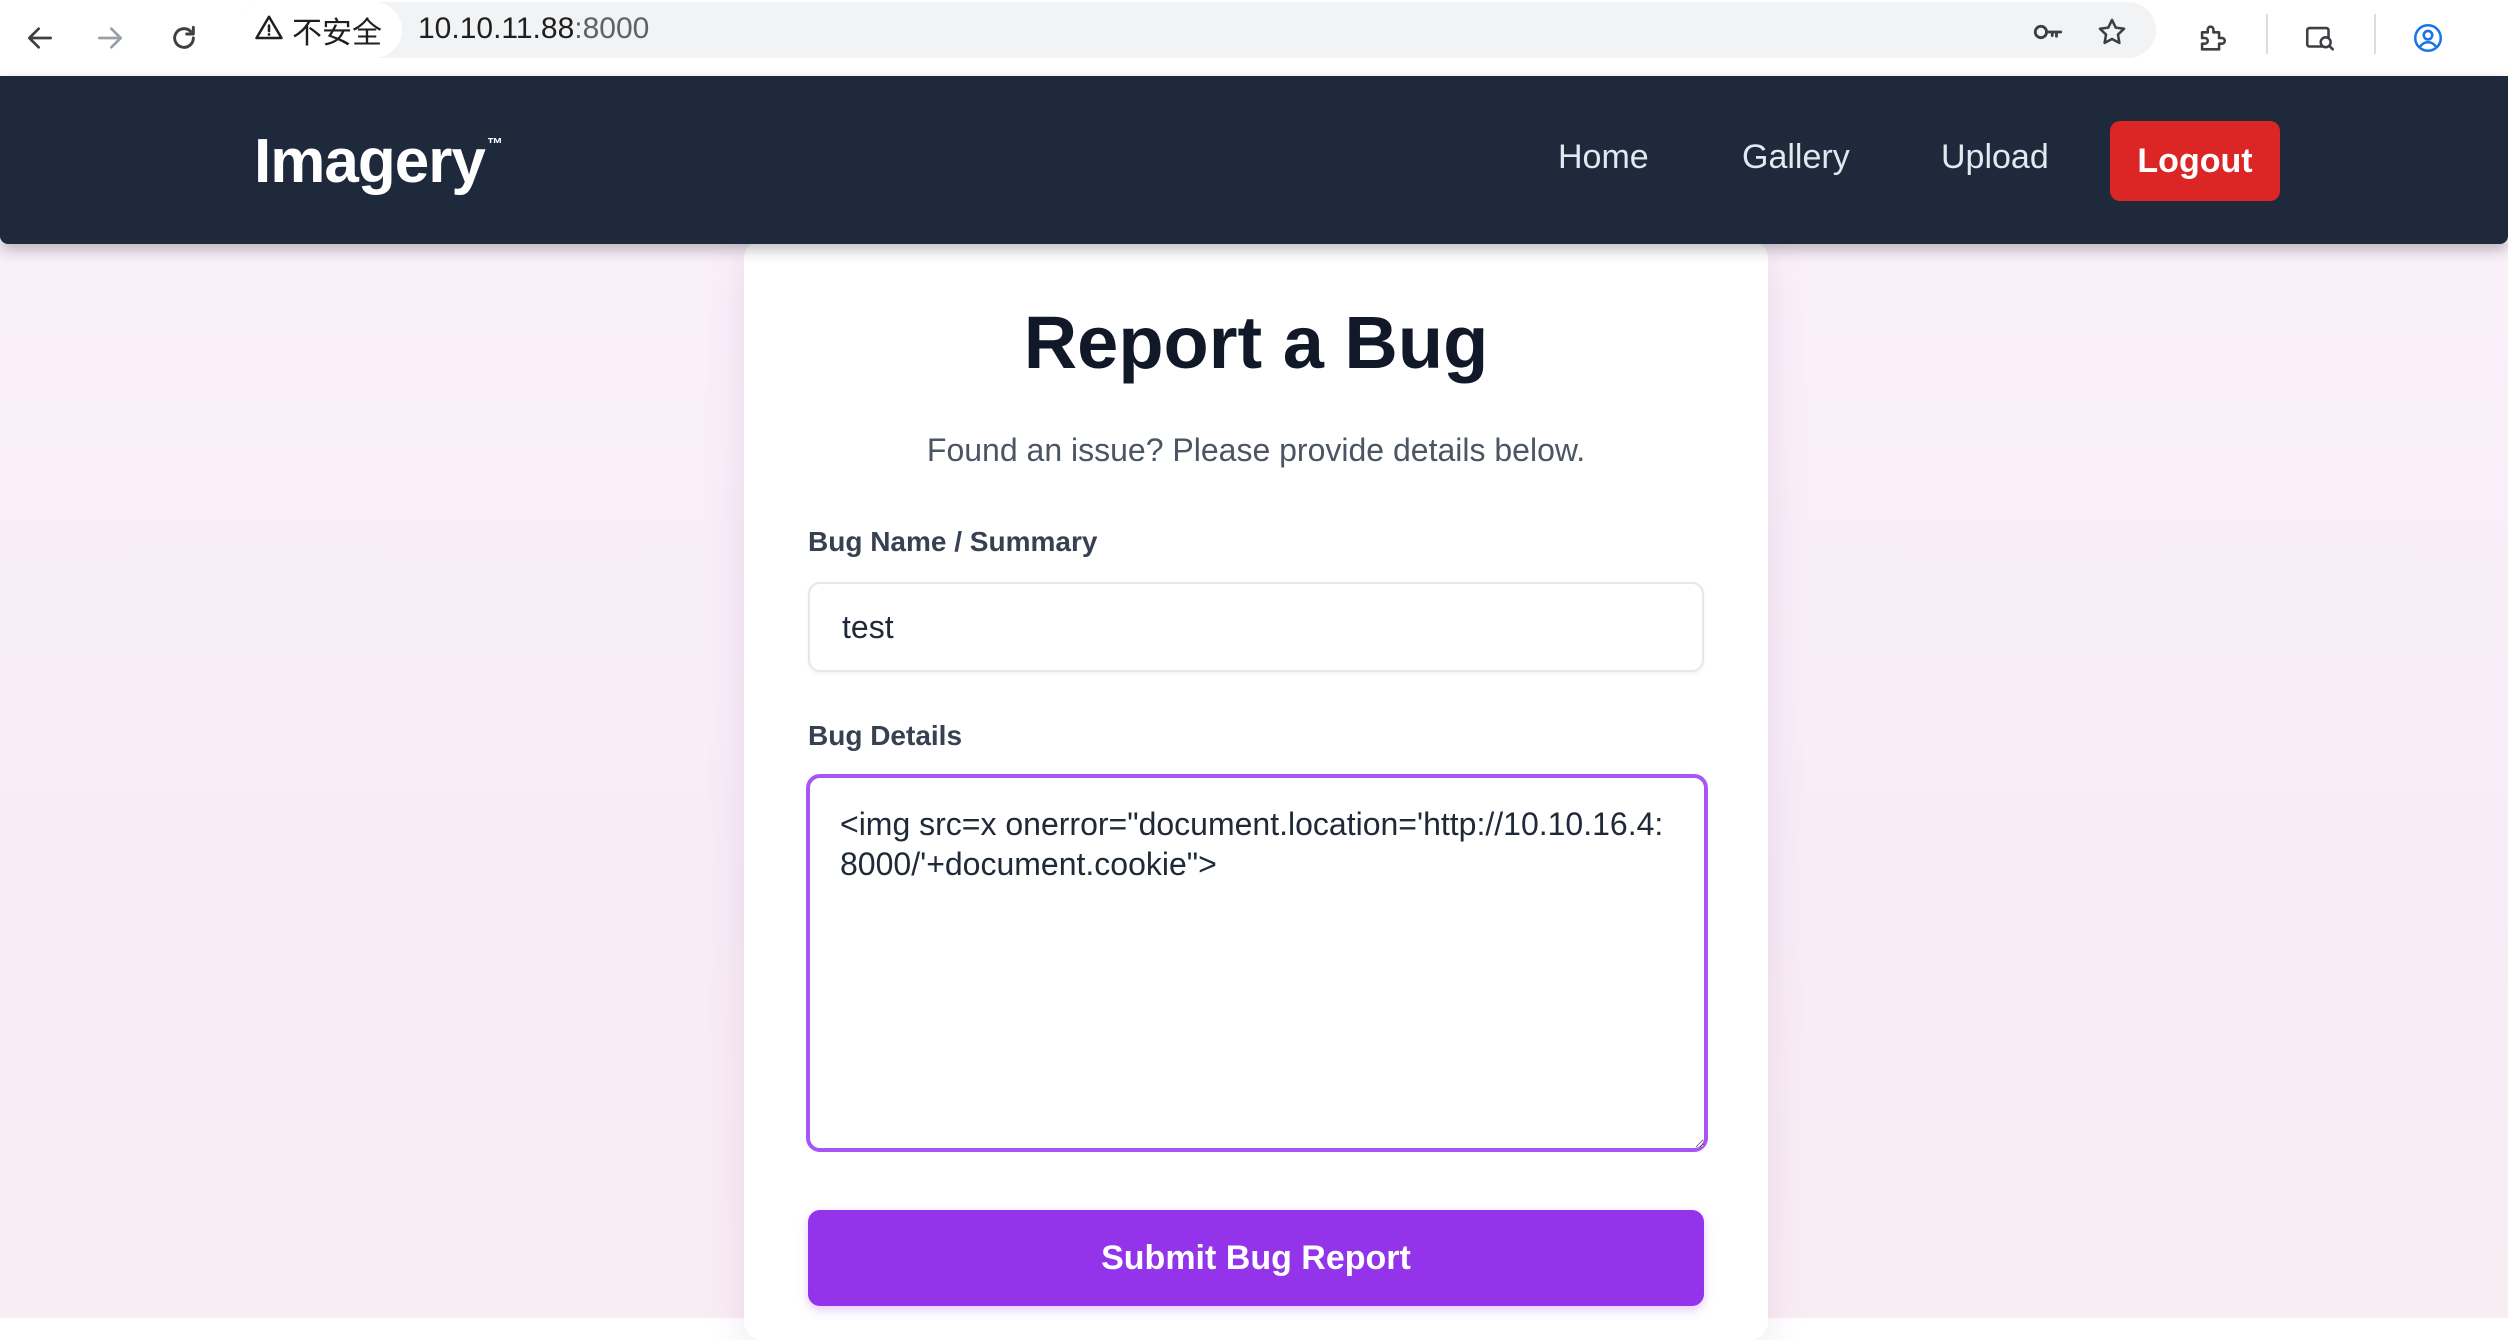 This screenshot has width=2508, height=1340. What do you see at coordinates (1603, 157) in the screenshot?
I see `nav-home-link: Home` at bounding box center [1603, 157].